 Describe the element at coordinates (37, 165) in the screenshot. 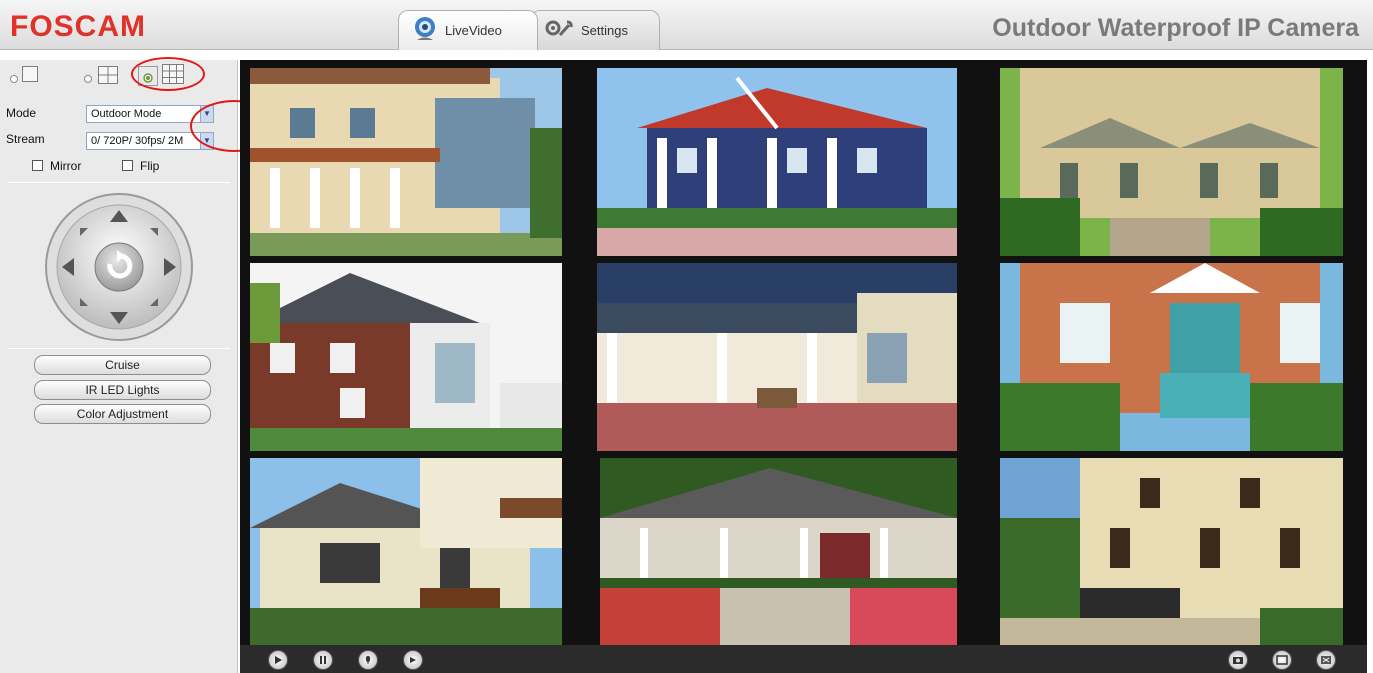

I see `mirror-checkbox` at that location.